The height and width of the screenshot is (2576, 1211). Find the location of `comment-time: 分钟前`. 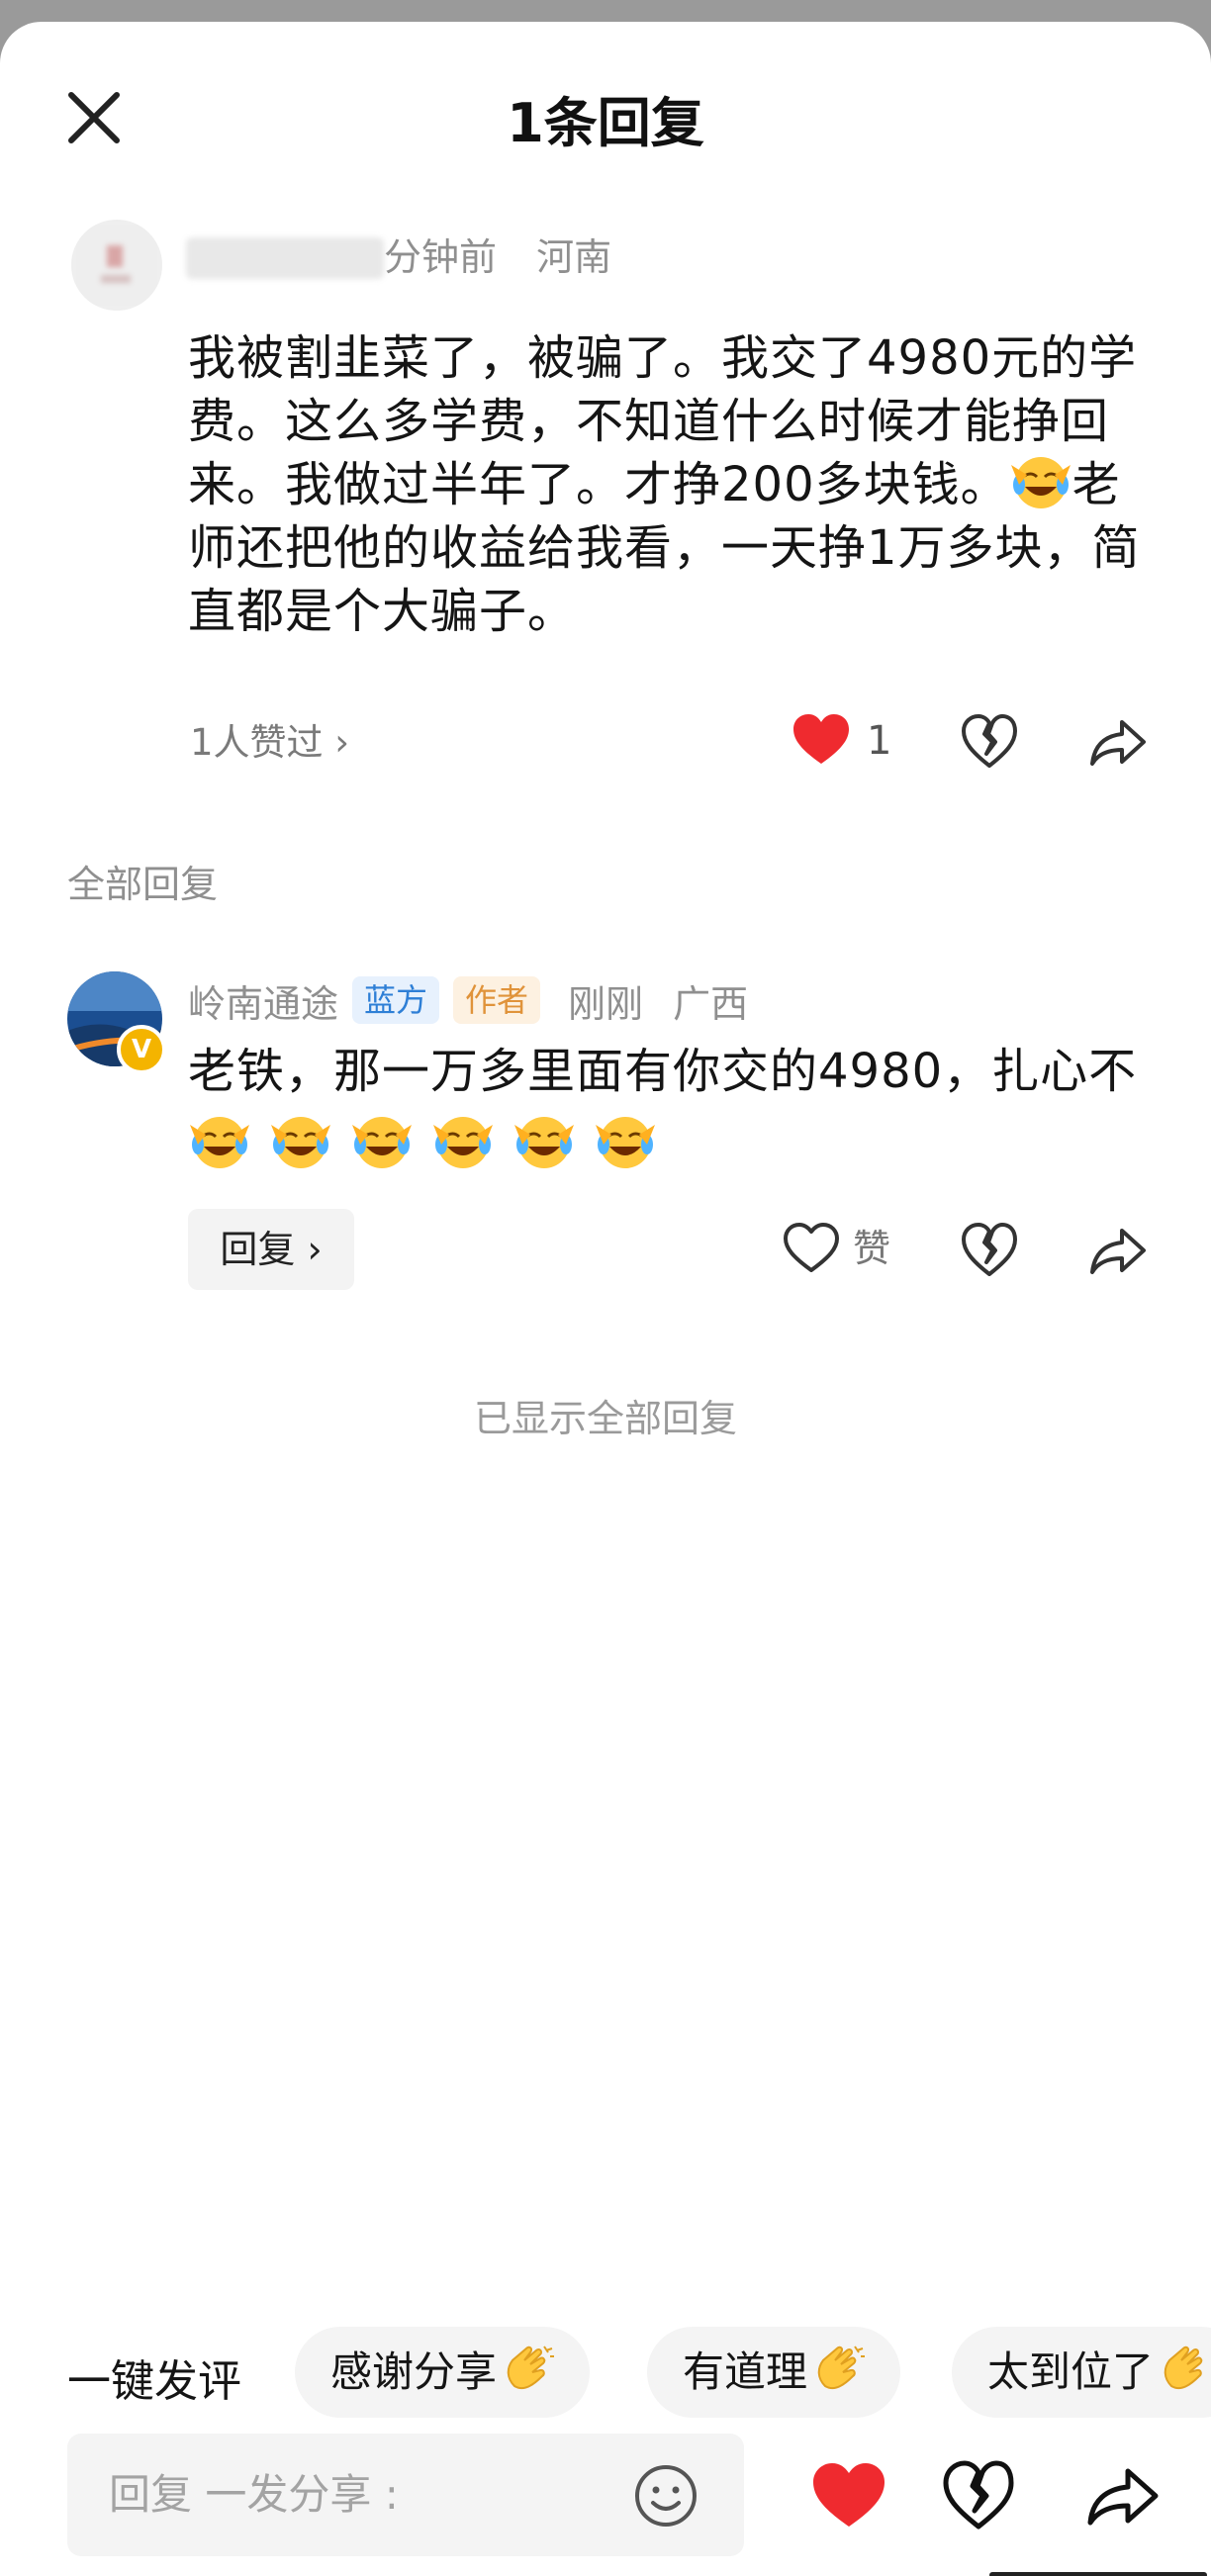

comment-time: 分钟前 is located at coordinates (441, 257).